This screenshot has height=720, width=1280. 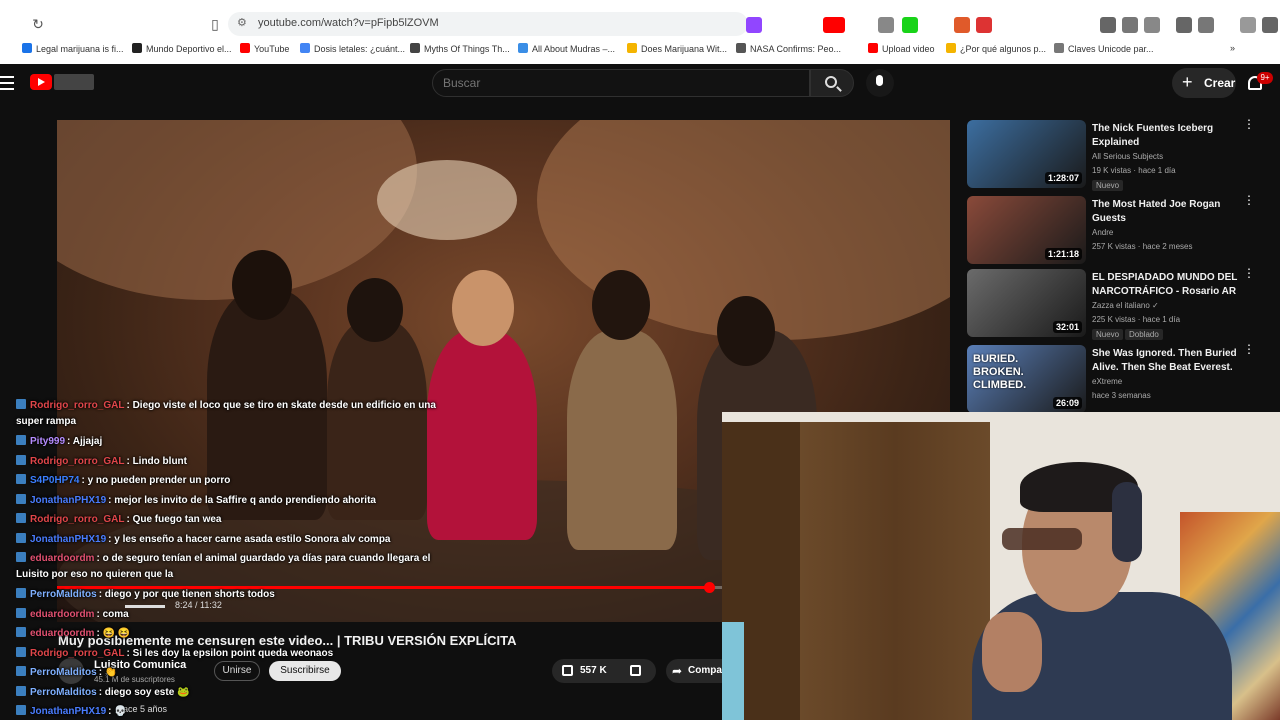 I want to click on recommended-title: The Nick Fuentes Iceberg Explained, so click(x=1166, y=136).